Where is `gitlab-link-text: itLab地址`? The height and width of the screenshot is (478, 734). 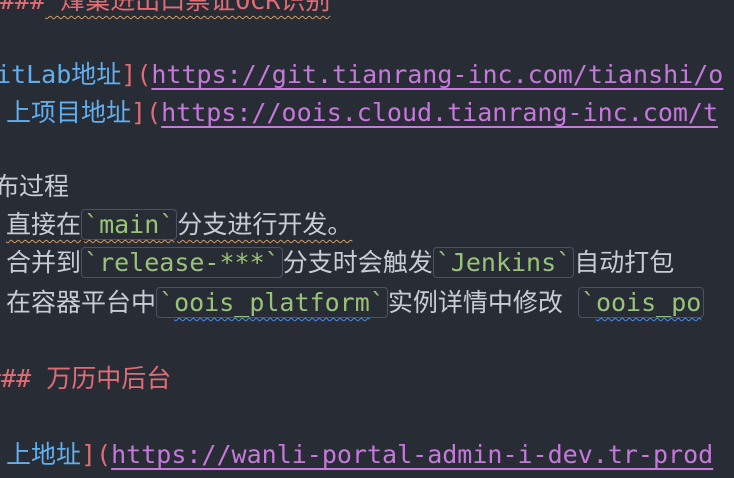
gitlab-link-text: itLab地址 is located at coordinates (61, 74).